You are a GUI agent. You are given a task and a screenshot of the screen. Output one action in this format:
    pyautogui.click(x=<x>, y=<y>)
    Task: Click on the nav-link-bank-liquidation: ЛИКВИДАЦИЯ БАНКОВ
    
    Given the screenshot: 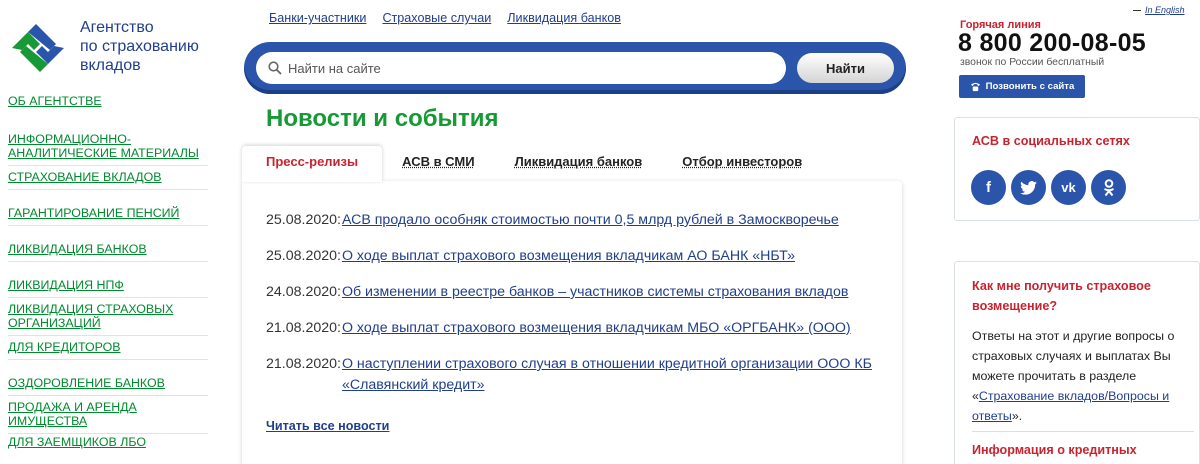 What is the action you would take?
    pyautogui.click(x=77, y=249)
    